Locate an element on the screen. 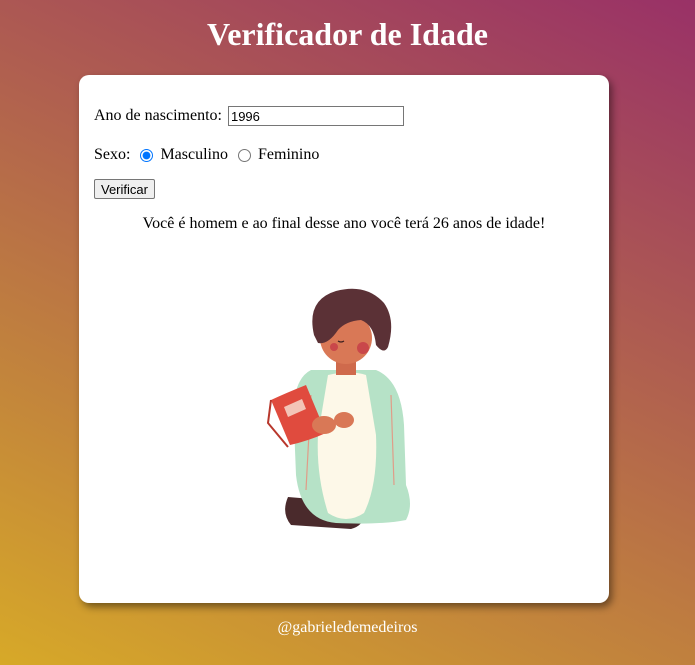 The width and height of the screenshot is (695, 665). page-title: Verificador de Idade is located at coordinates (347, 34).